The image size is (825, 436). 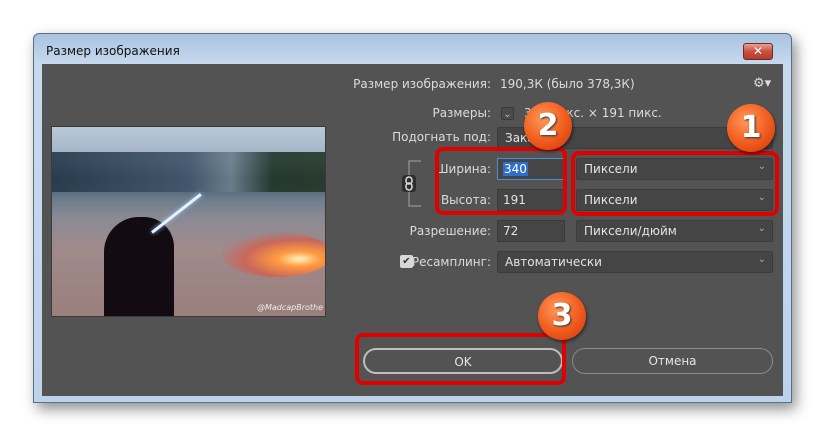 What do you see at coordinates (273, 254) in the screenshot?
I see `preview-fire` at bounding box center [273, 254].